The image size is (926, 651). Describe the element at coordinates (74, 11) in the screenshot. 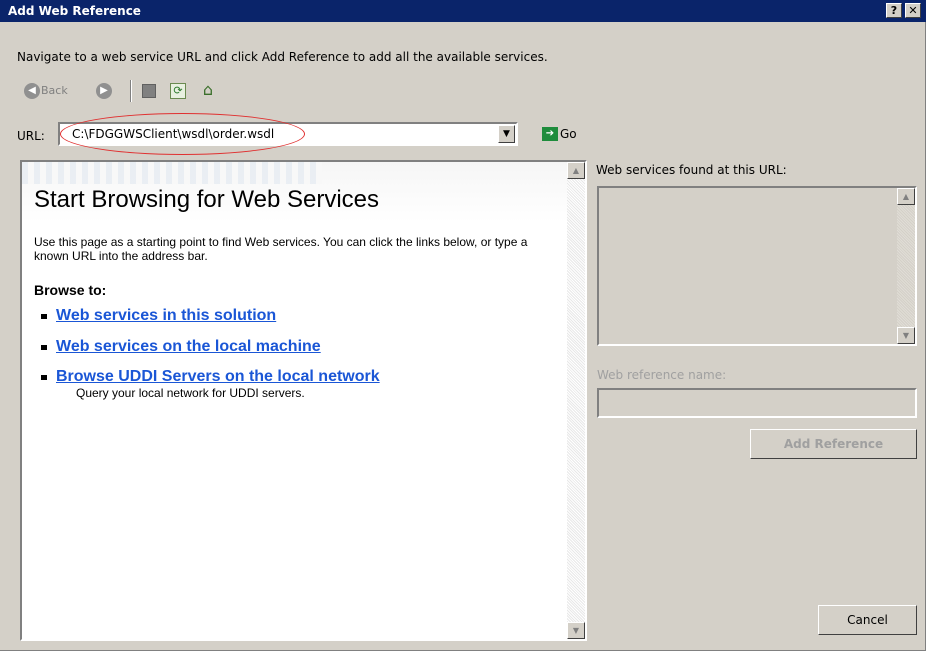

I see `dialog-title: Add Web Reference` at that location.